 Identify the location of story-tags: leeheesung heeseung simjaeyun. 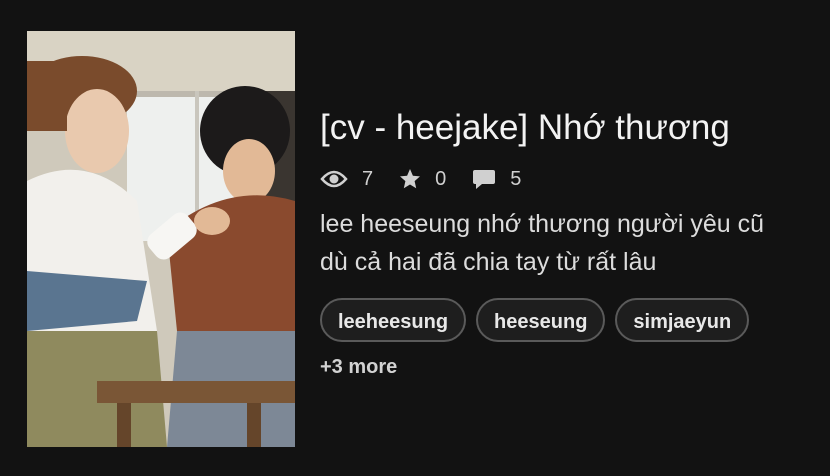
(565, 320).